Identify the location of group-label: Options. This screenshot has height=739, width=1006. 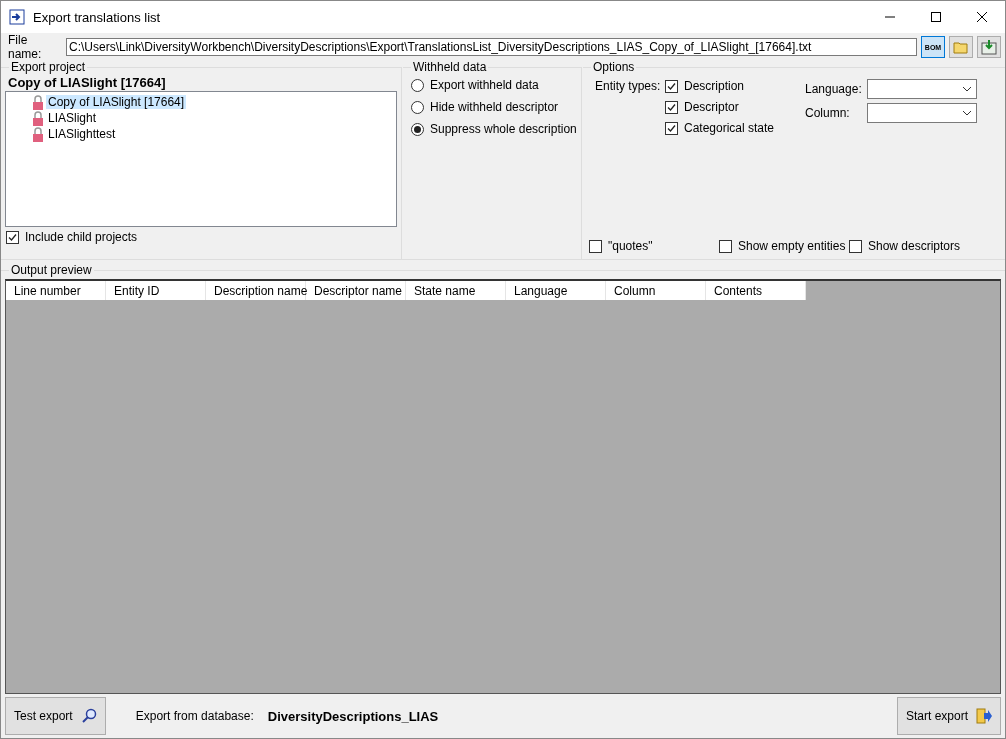
(614, 67).